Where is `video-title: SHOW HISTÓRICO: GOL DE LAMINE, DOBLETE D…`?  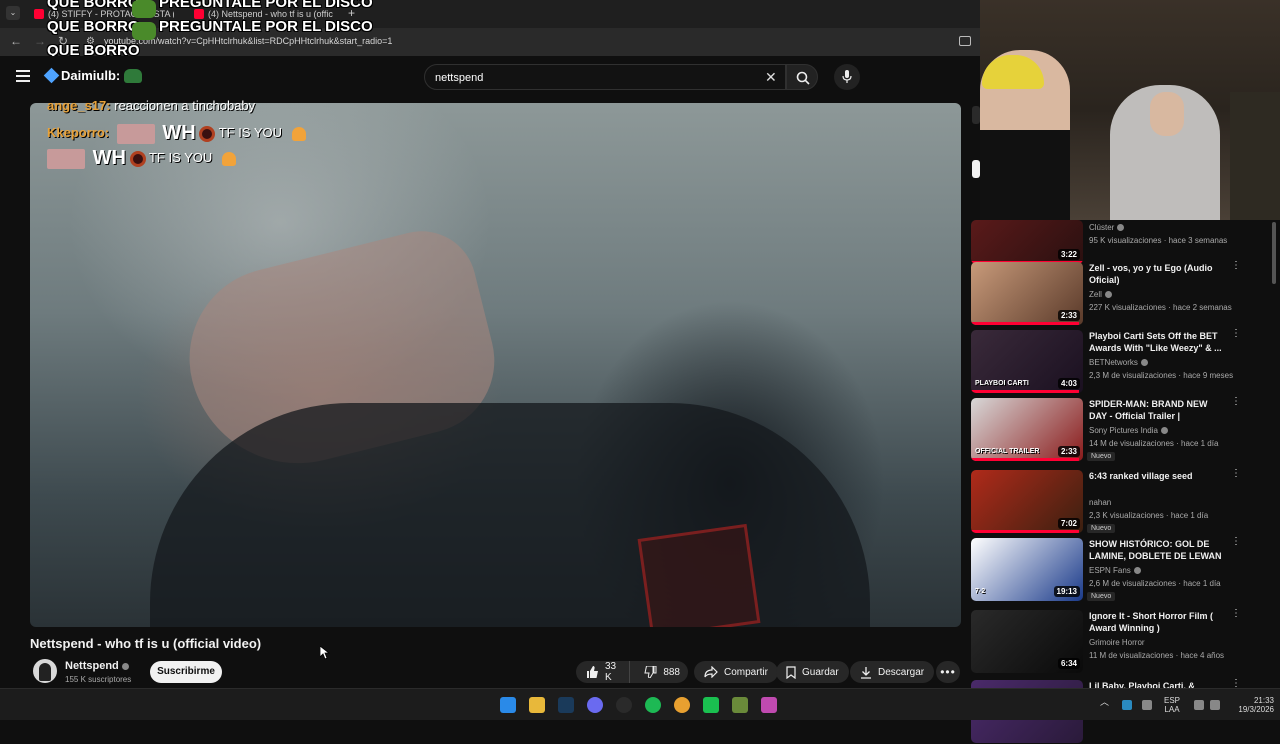 video-title: SHOW HISTÓRICO: GOL DE LAMINE, DOBLETE D… is located at coordinates (1157, 550).